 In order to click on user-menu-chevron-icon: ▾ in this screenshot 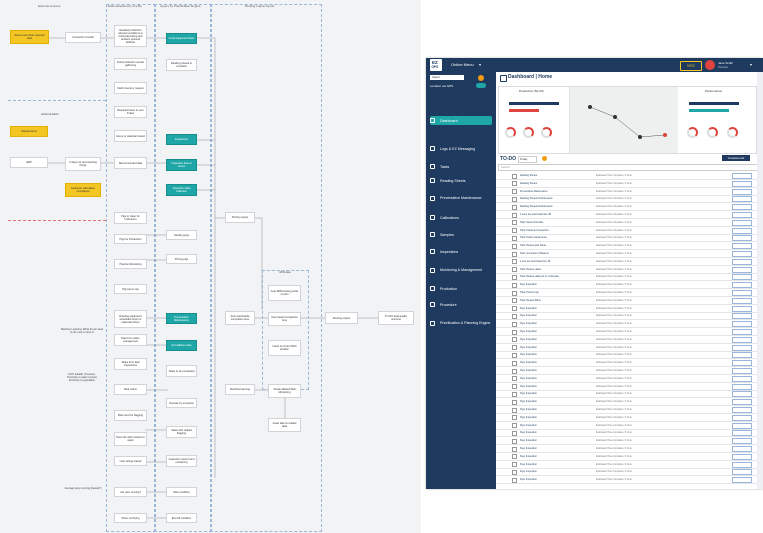, I will do `click(751, 64)`.